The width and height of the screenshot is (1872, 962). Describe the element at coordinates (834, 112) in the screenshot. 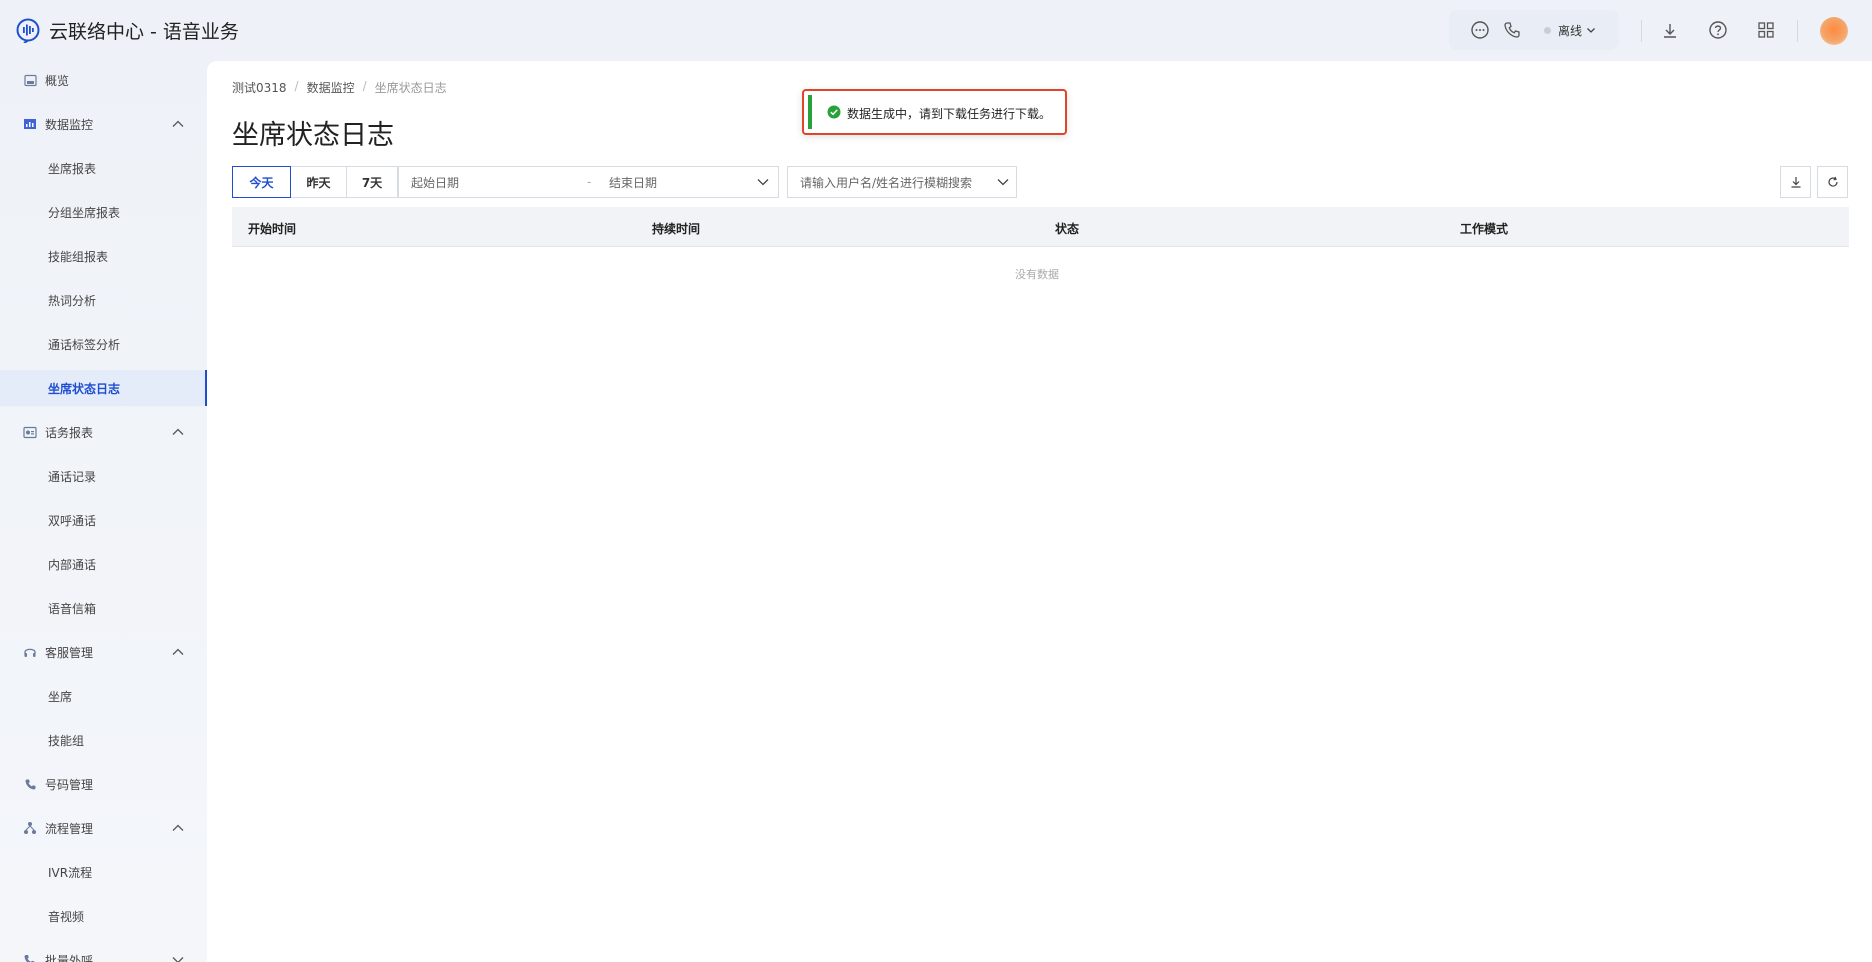

I see `check-circle-icon` at that location.